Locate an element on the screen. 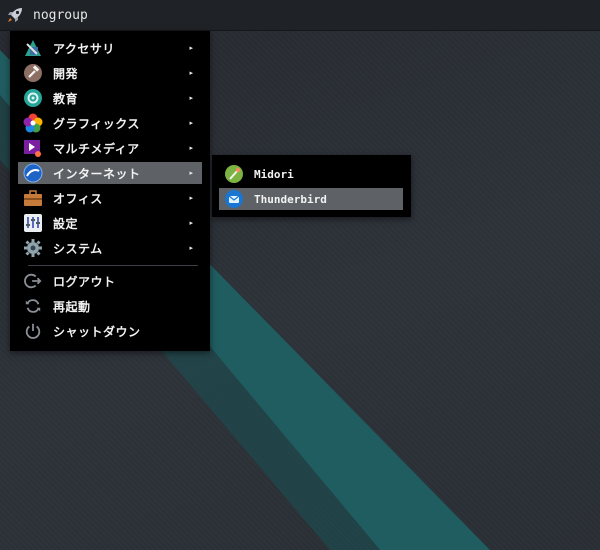  menu-item-label: マルチメディア is located at coordinates (96, 148).